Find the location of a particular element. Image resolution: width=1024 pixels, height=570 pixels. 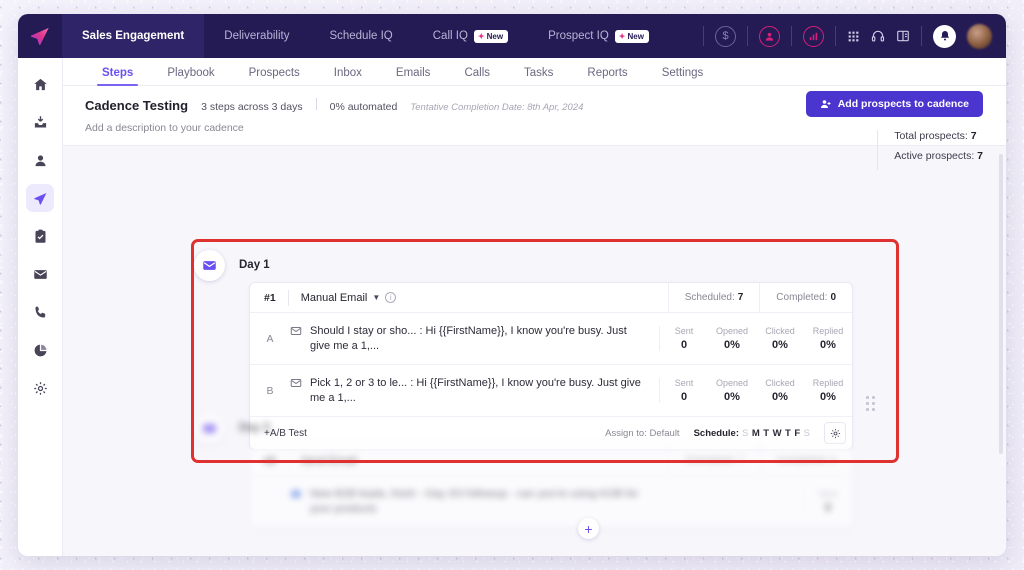

step-type-label: Manual Email is located at coordinates (334, 297).